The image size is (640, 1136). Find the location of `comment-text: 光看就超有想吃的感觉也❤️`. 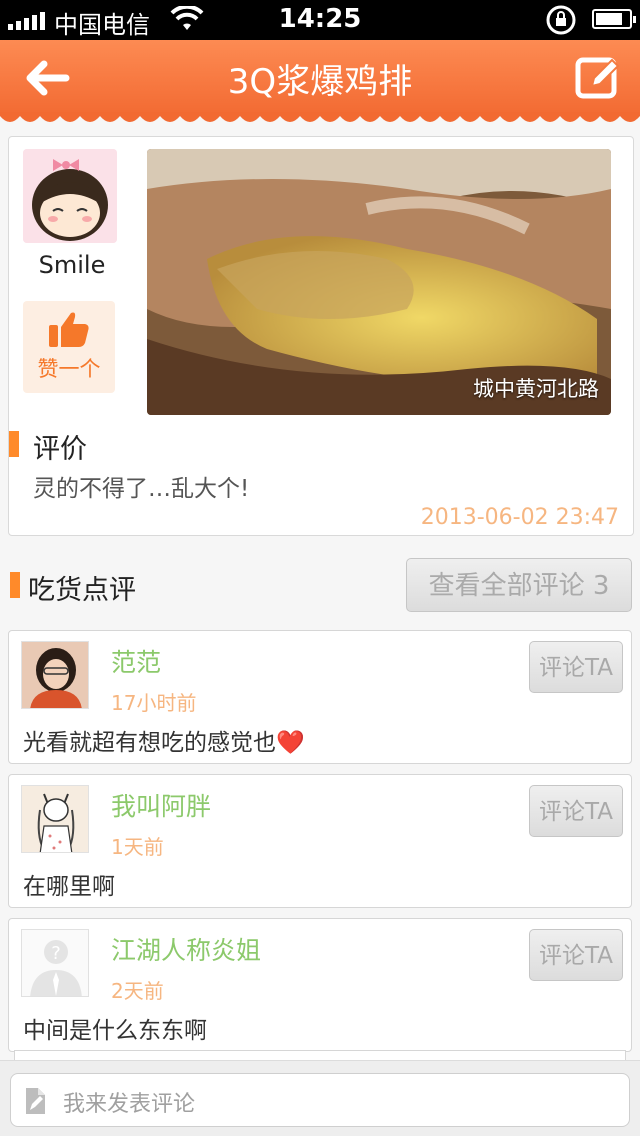

comment-text: 光看就超有想吃的感觉也❤️ is located at coordinates (164, 743).